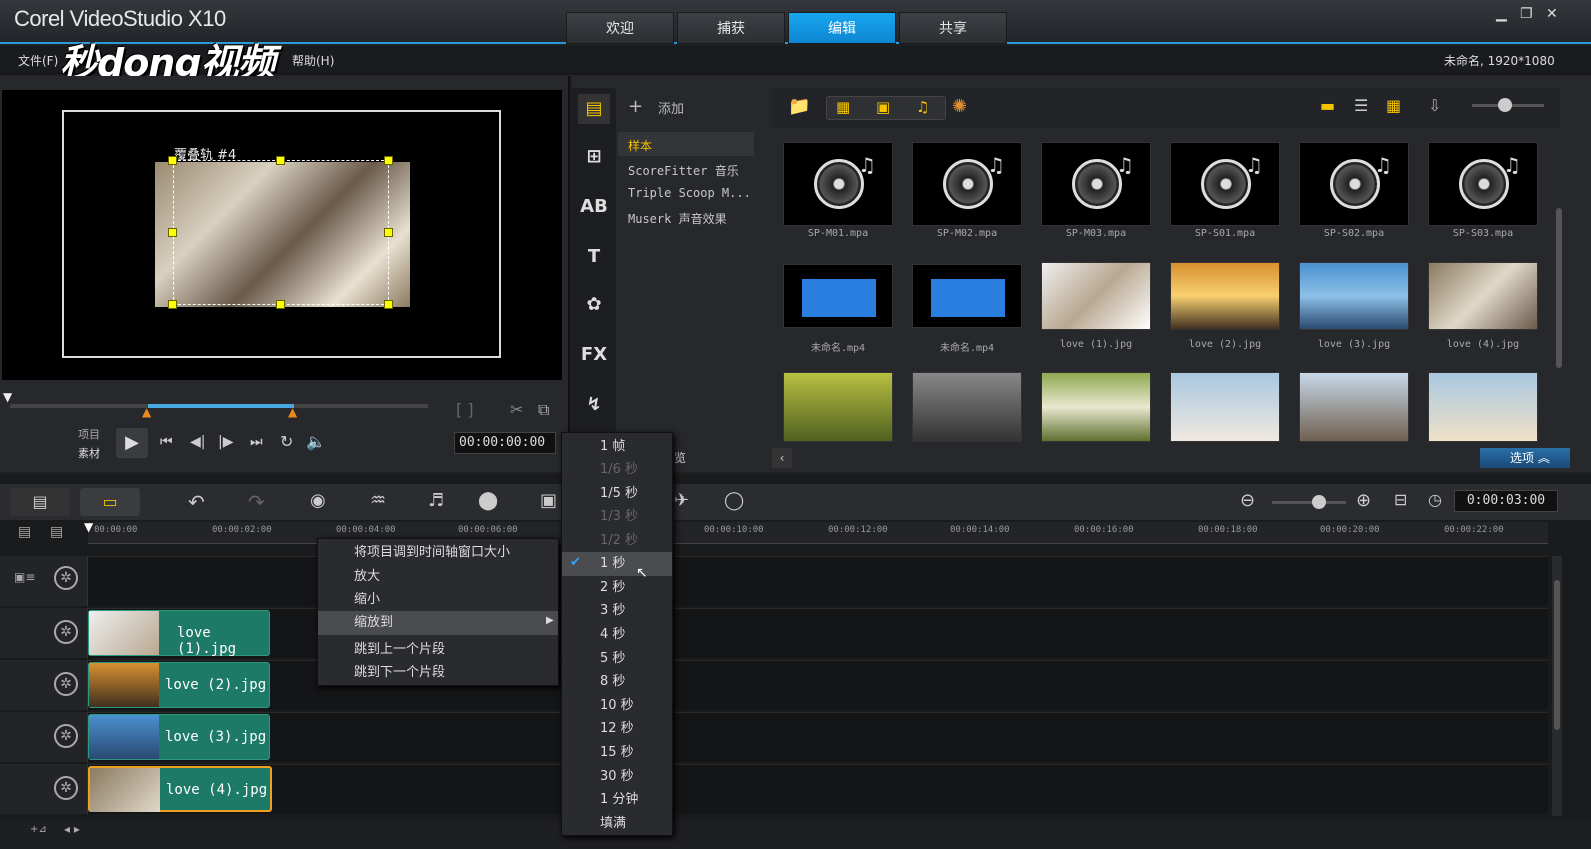 The height and width of the screenshot is (849, 1591). What do you see at coordinates (1393, 105) in the screenshot?
I see `grid-view-icon: ▦` at bounding box center [1393, 105].